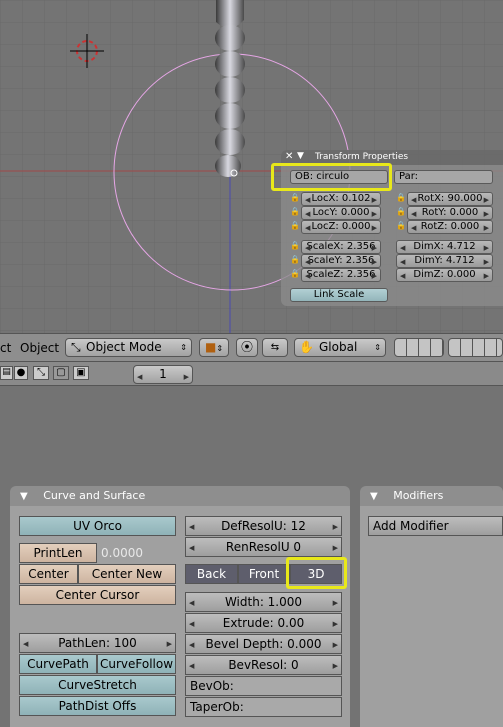 The image size is (503, 727). I want to click on printlen-value: 0.0000, so click(122, 553).